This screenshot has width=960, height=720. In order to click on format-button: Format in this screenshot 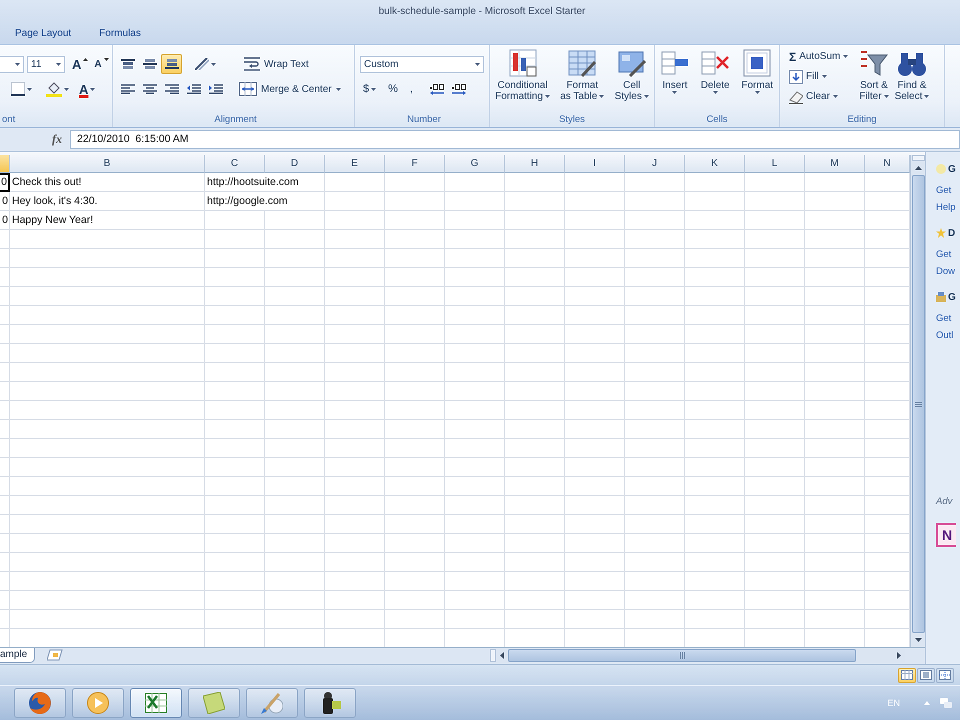, I will do `click(757, 71)`.